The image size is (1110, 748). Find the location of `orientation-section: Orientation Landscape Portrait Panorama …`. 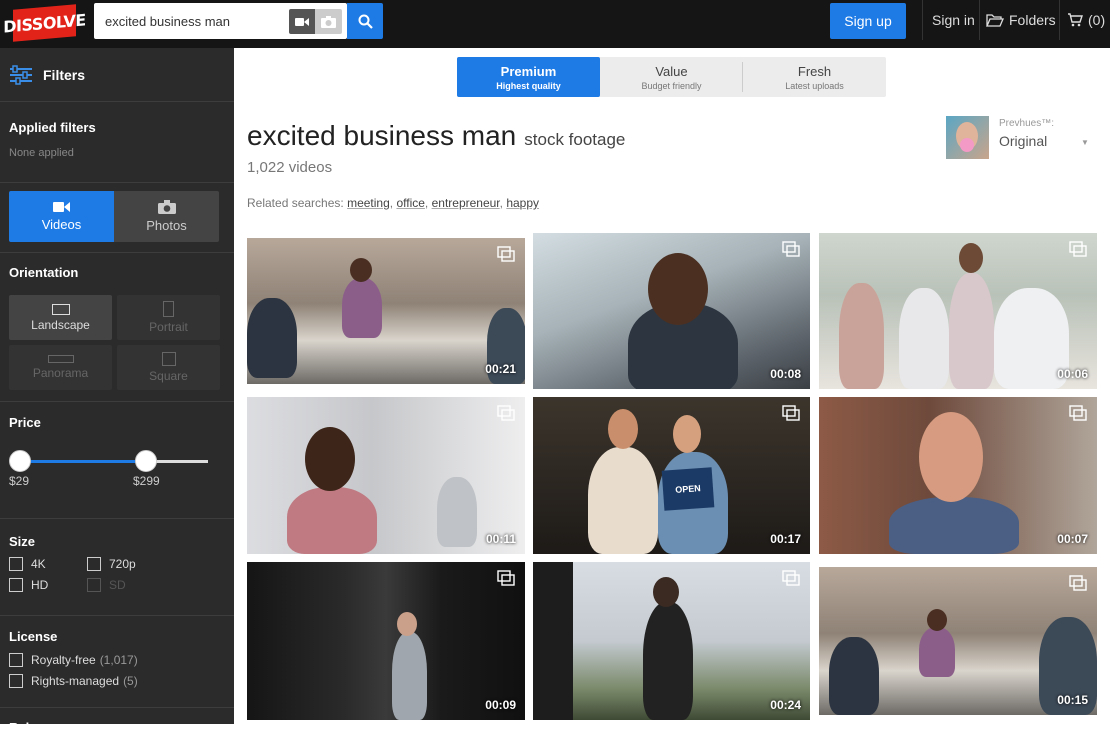

orientation-section: Orientation Landscape Portrait Panorama … is located at coordinates (117, 327).